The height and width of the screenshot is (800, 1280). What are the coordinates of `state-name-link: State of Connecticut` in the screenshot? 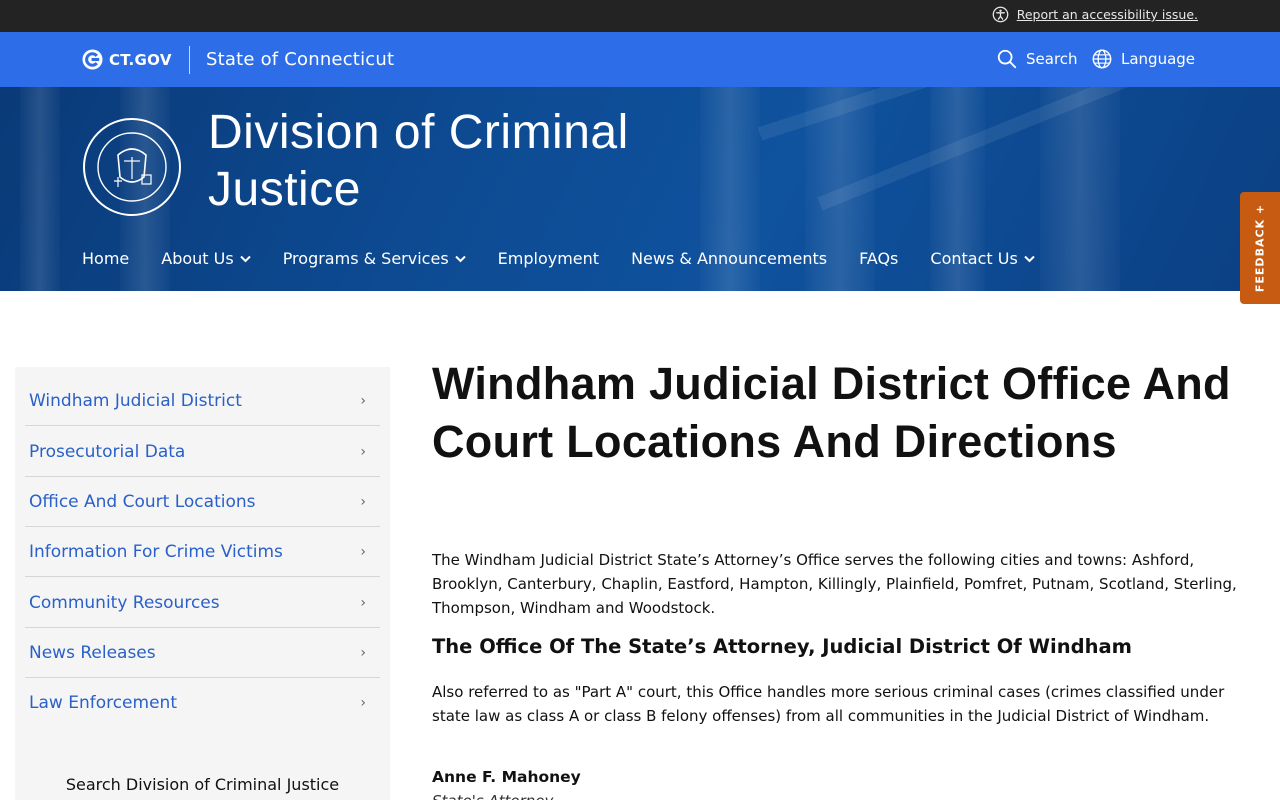 It's located at (300, 59).